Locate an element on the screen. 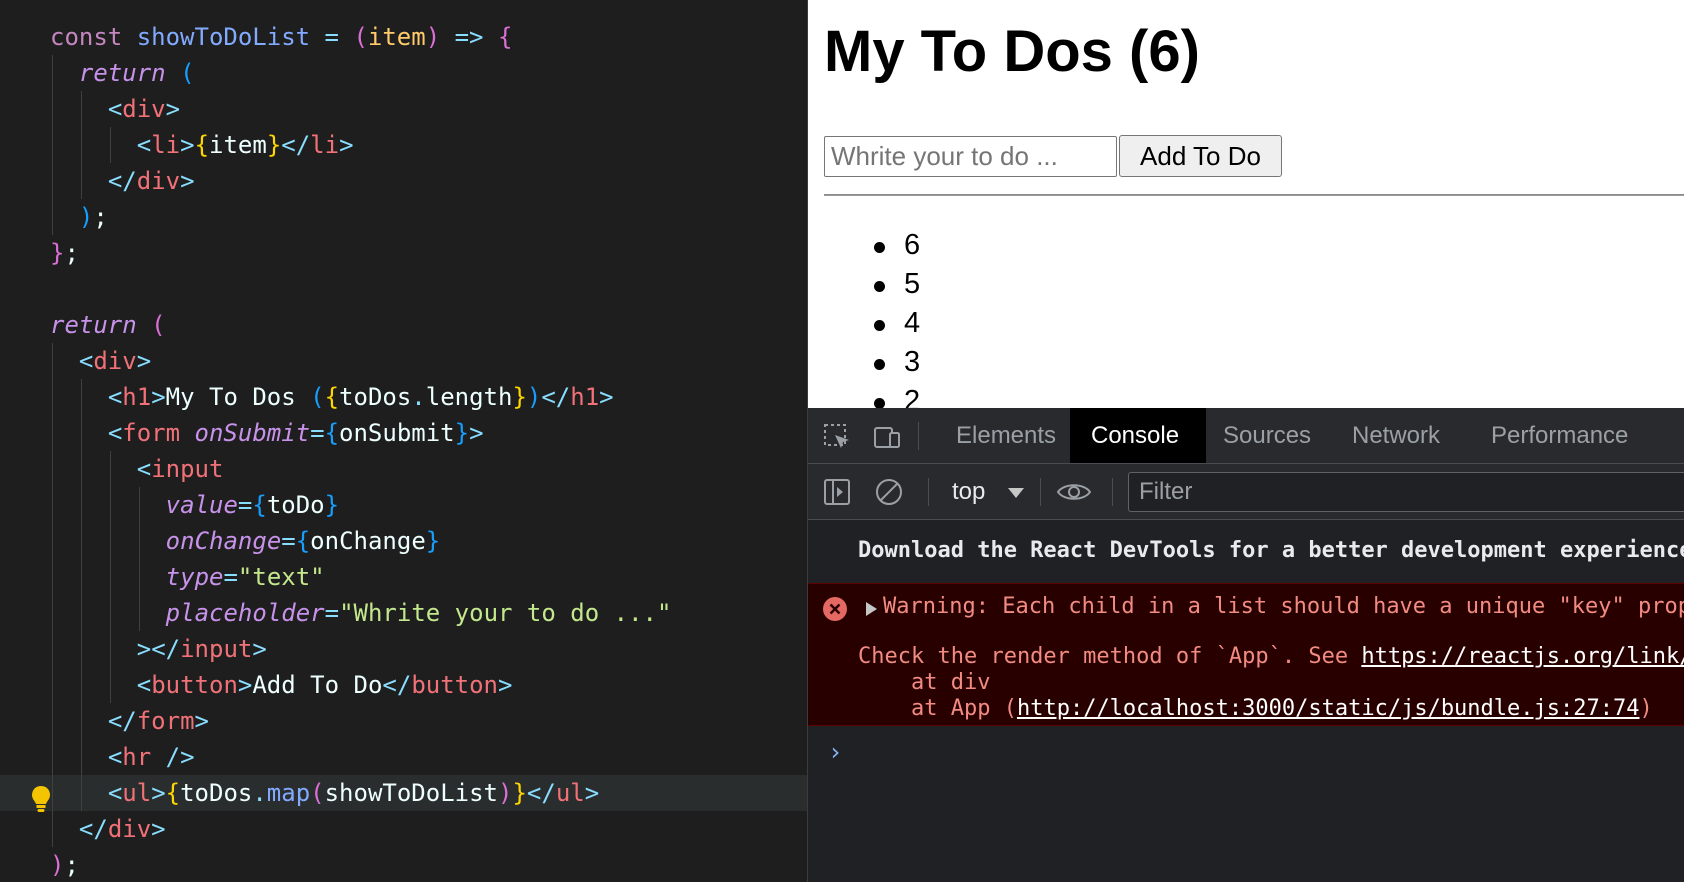 This screenshot has height=882, width=1684. code-line: onChange={onChange} is located at coordinates (403, 541).